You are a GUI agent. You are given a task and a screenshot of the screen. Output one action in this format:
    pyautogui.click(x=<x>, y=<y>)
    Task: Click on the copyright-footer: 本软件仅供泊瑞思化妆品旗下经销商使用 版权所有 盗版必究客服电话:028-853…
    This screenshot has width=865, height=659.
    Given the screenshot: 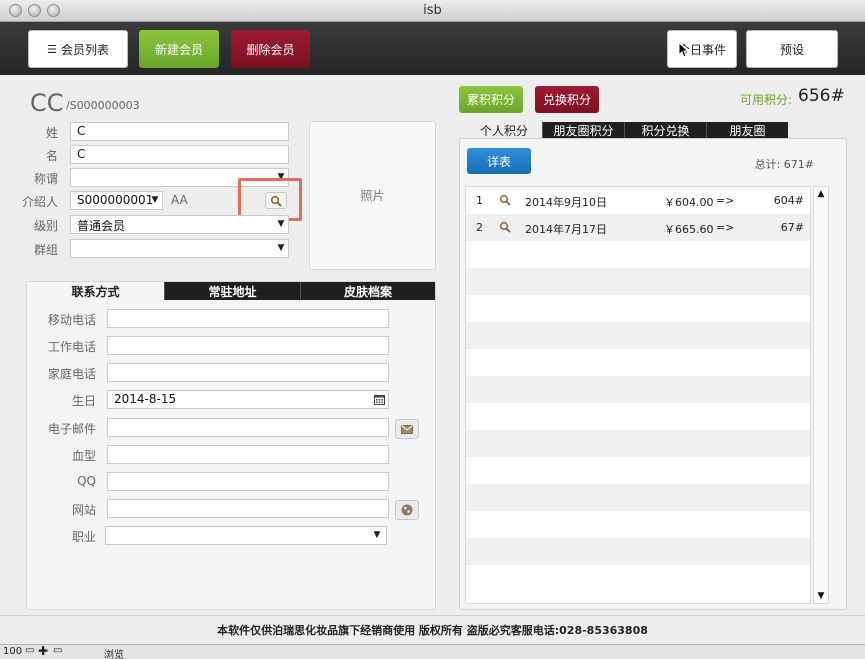 What is the action you would take?
    pyautogui.click(x=432, y=629)
    